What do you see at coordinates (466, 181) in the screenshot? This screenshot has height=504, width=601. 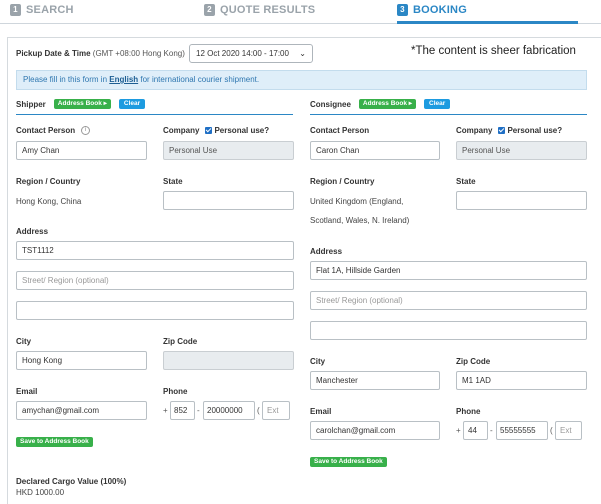 I see `consignee-state-label: State` at bounding box center [466, 181].